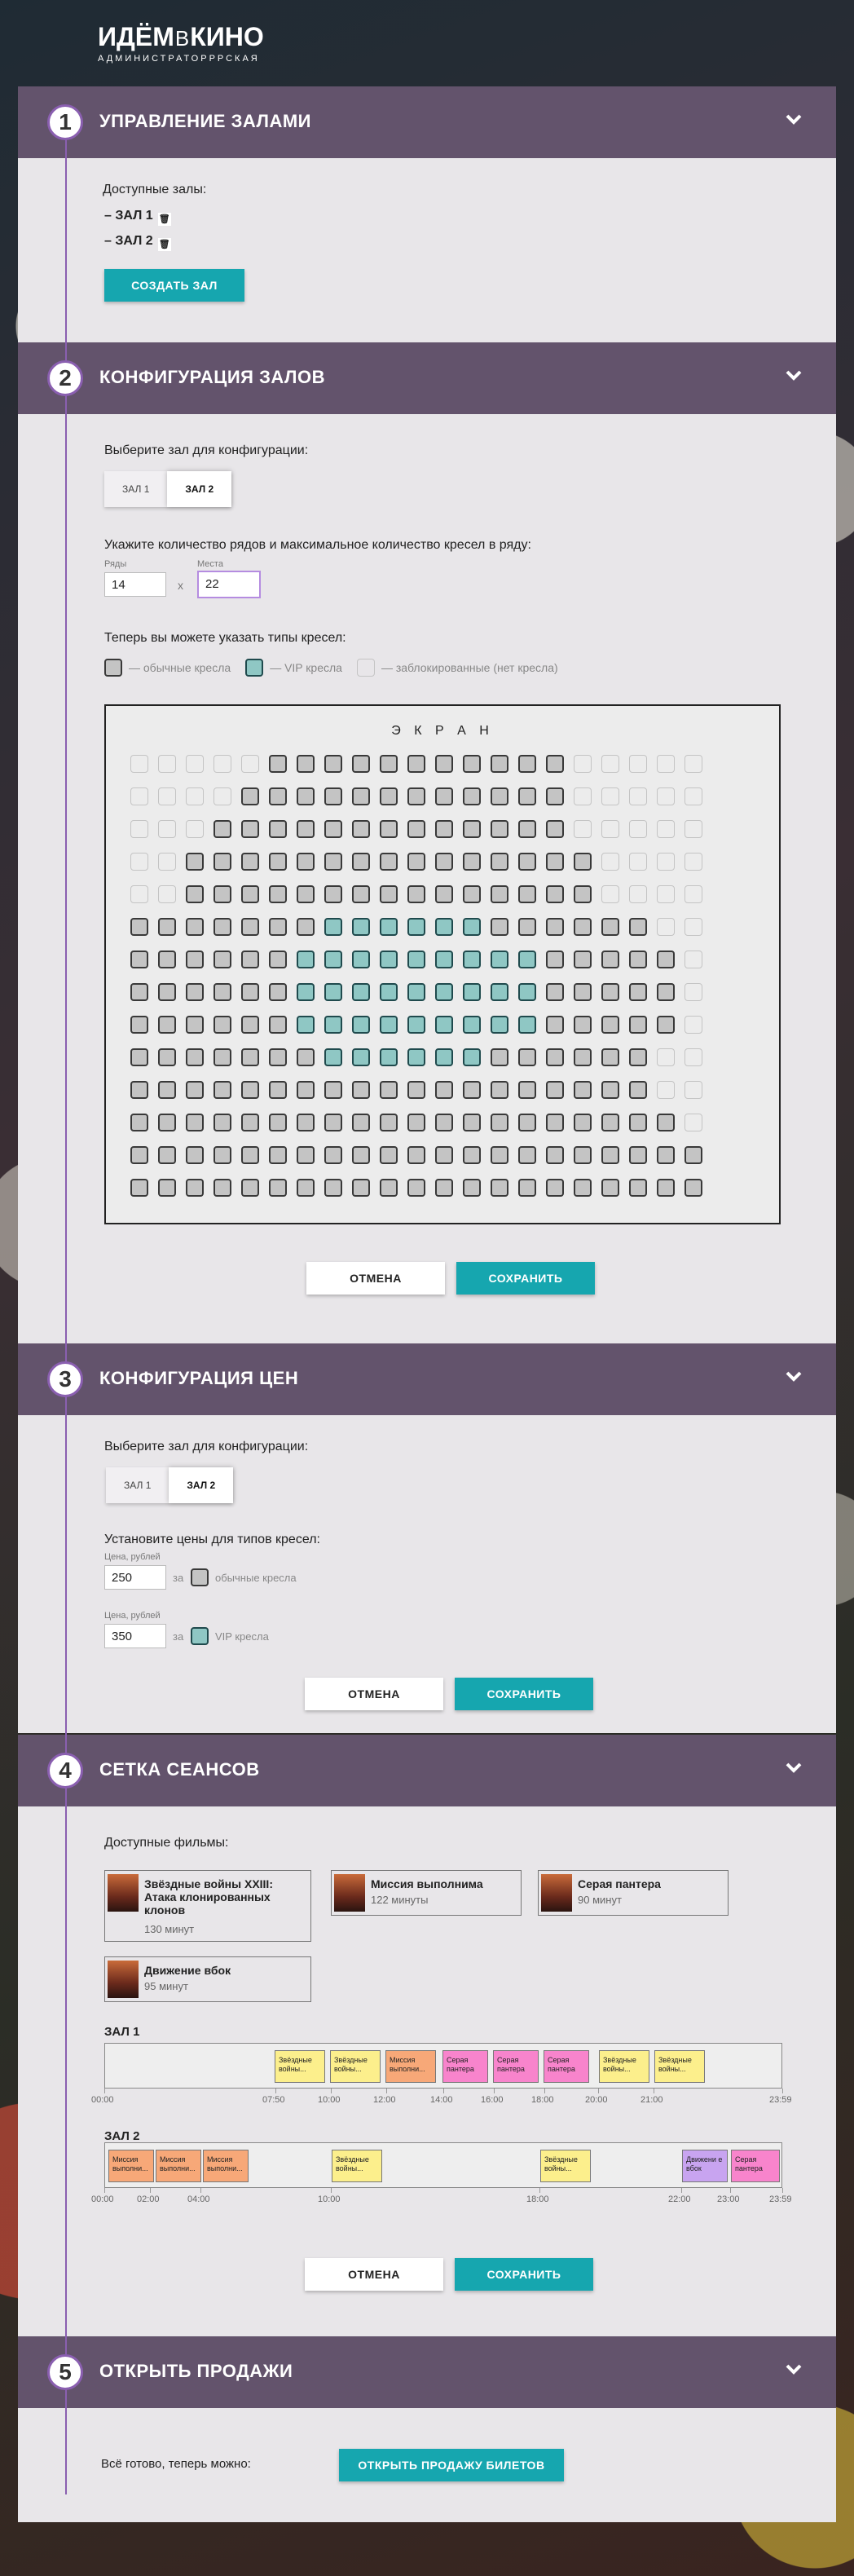 This screenshot has width=854, height=2576. What do you see at coordinates (426, 1893) in the screenshot?
I see `film-card: Миссия выполнима 122 минуты` at bounding box center [426, 1893].